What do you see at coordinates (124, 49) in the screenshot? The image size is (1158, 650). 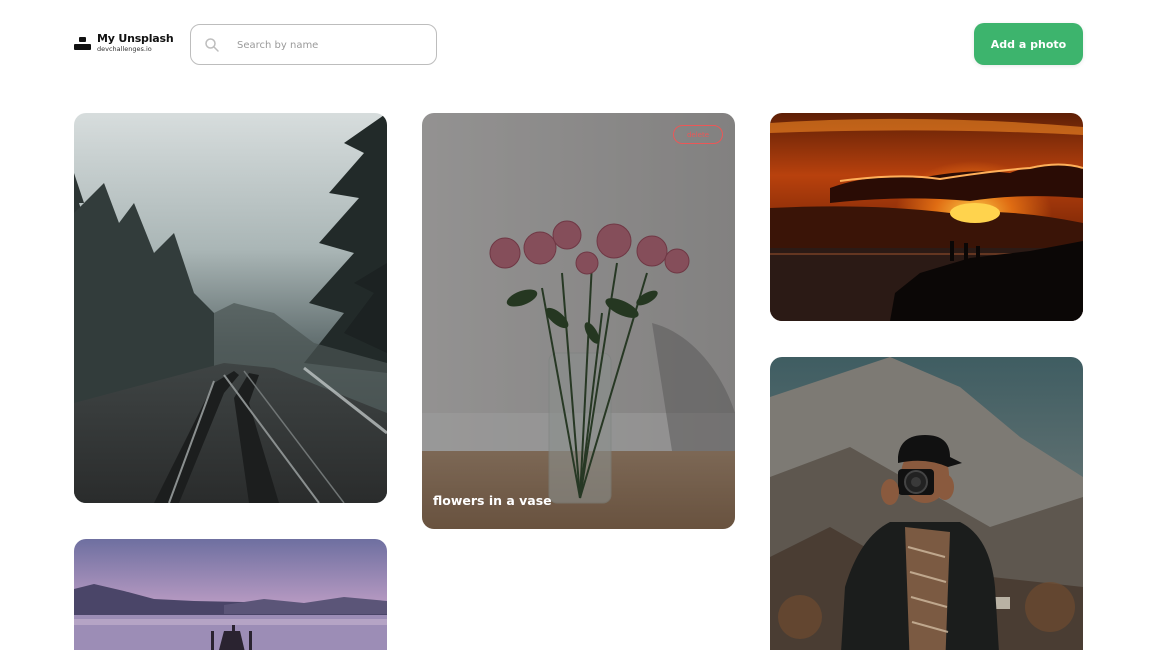 I see `logo-subtitle: devchallenges.io` at bounding box center [124, 49].